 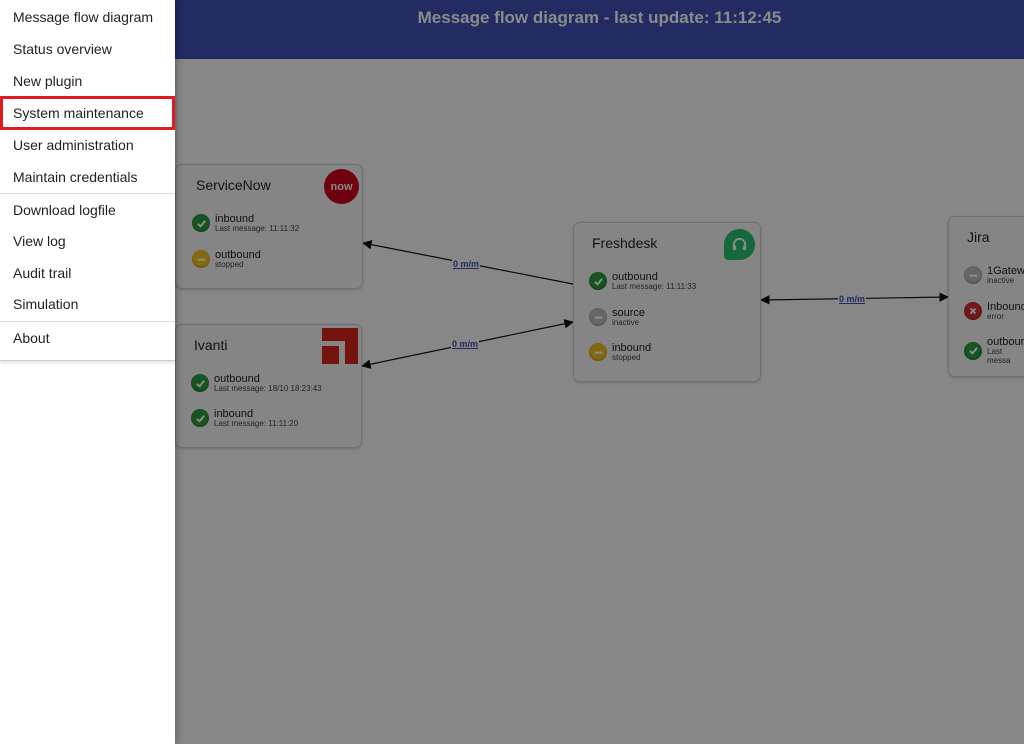 What do you see at coordinates (87, 273) in the screenshot?
I see `menu-item-audit-trail: Audit trail` at bounding box center [87, 273].